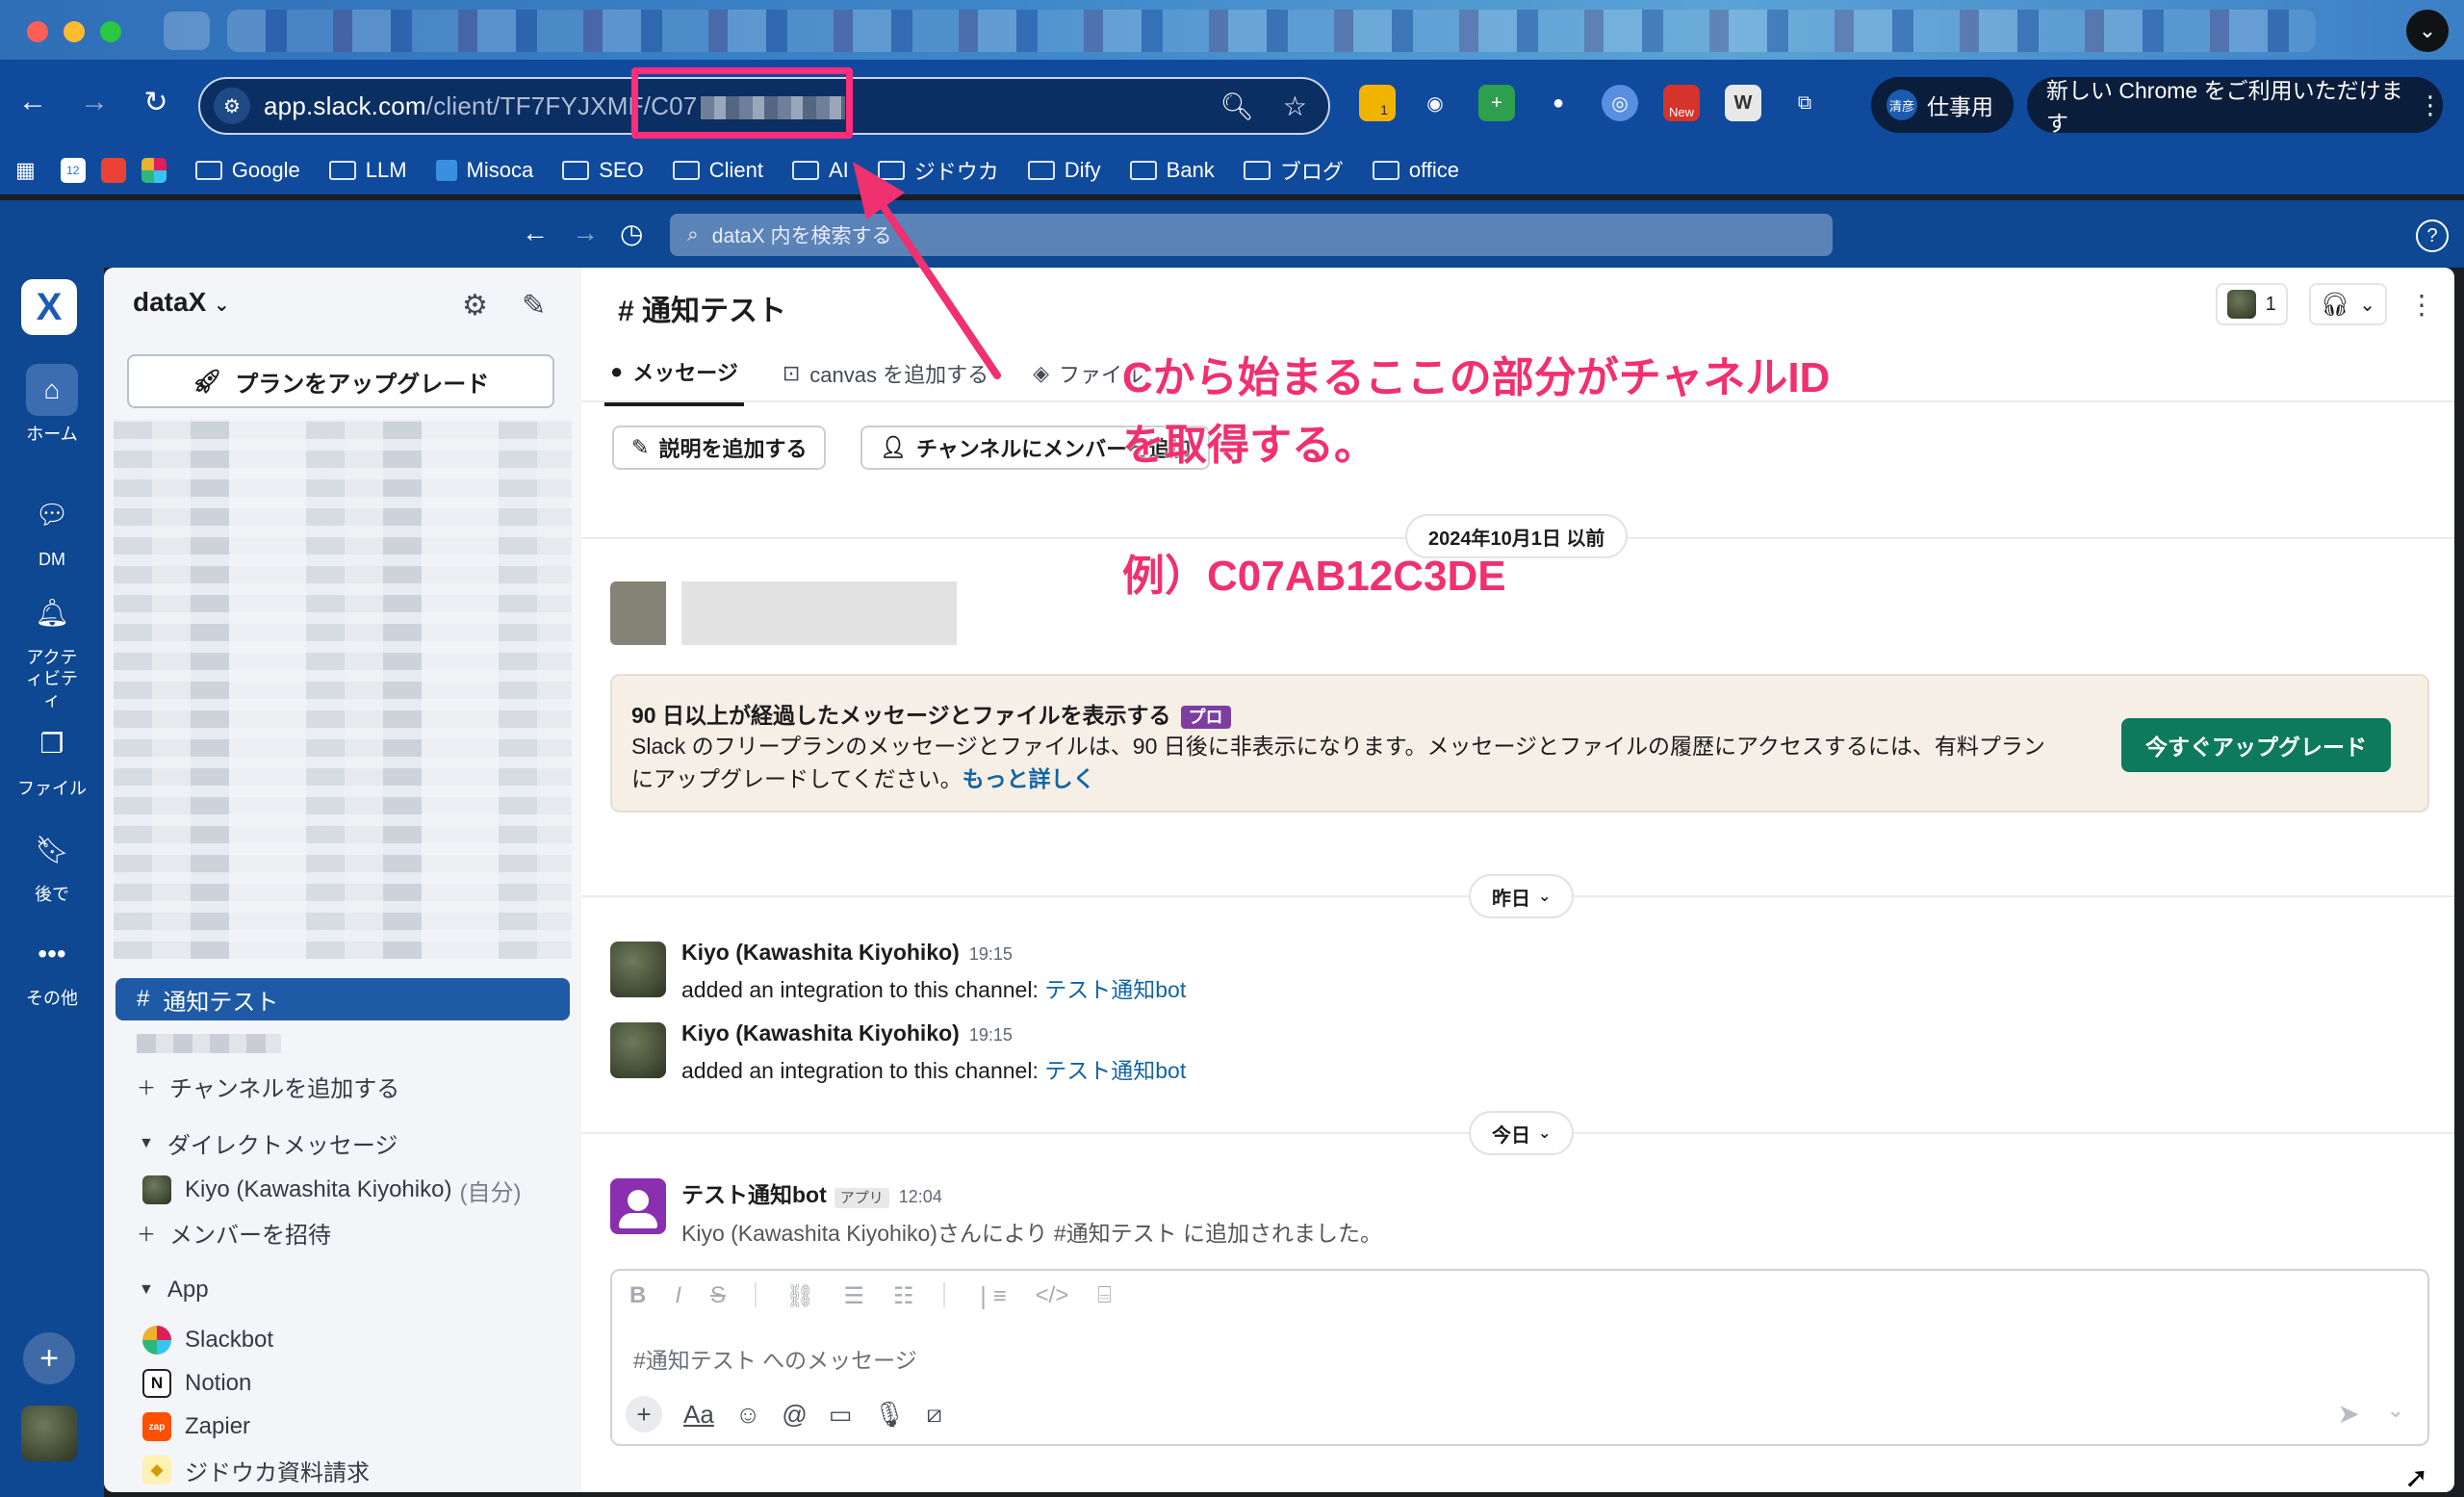 This screenshot has height=1497, width=2464. I want to click on mention-icon: @, so click(794, 1415).